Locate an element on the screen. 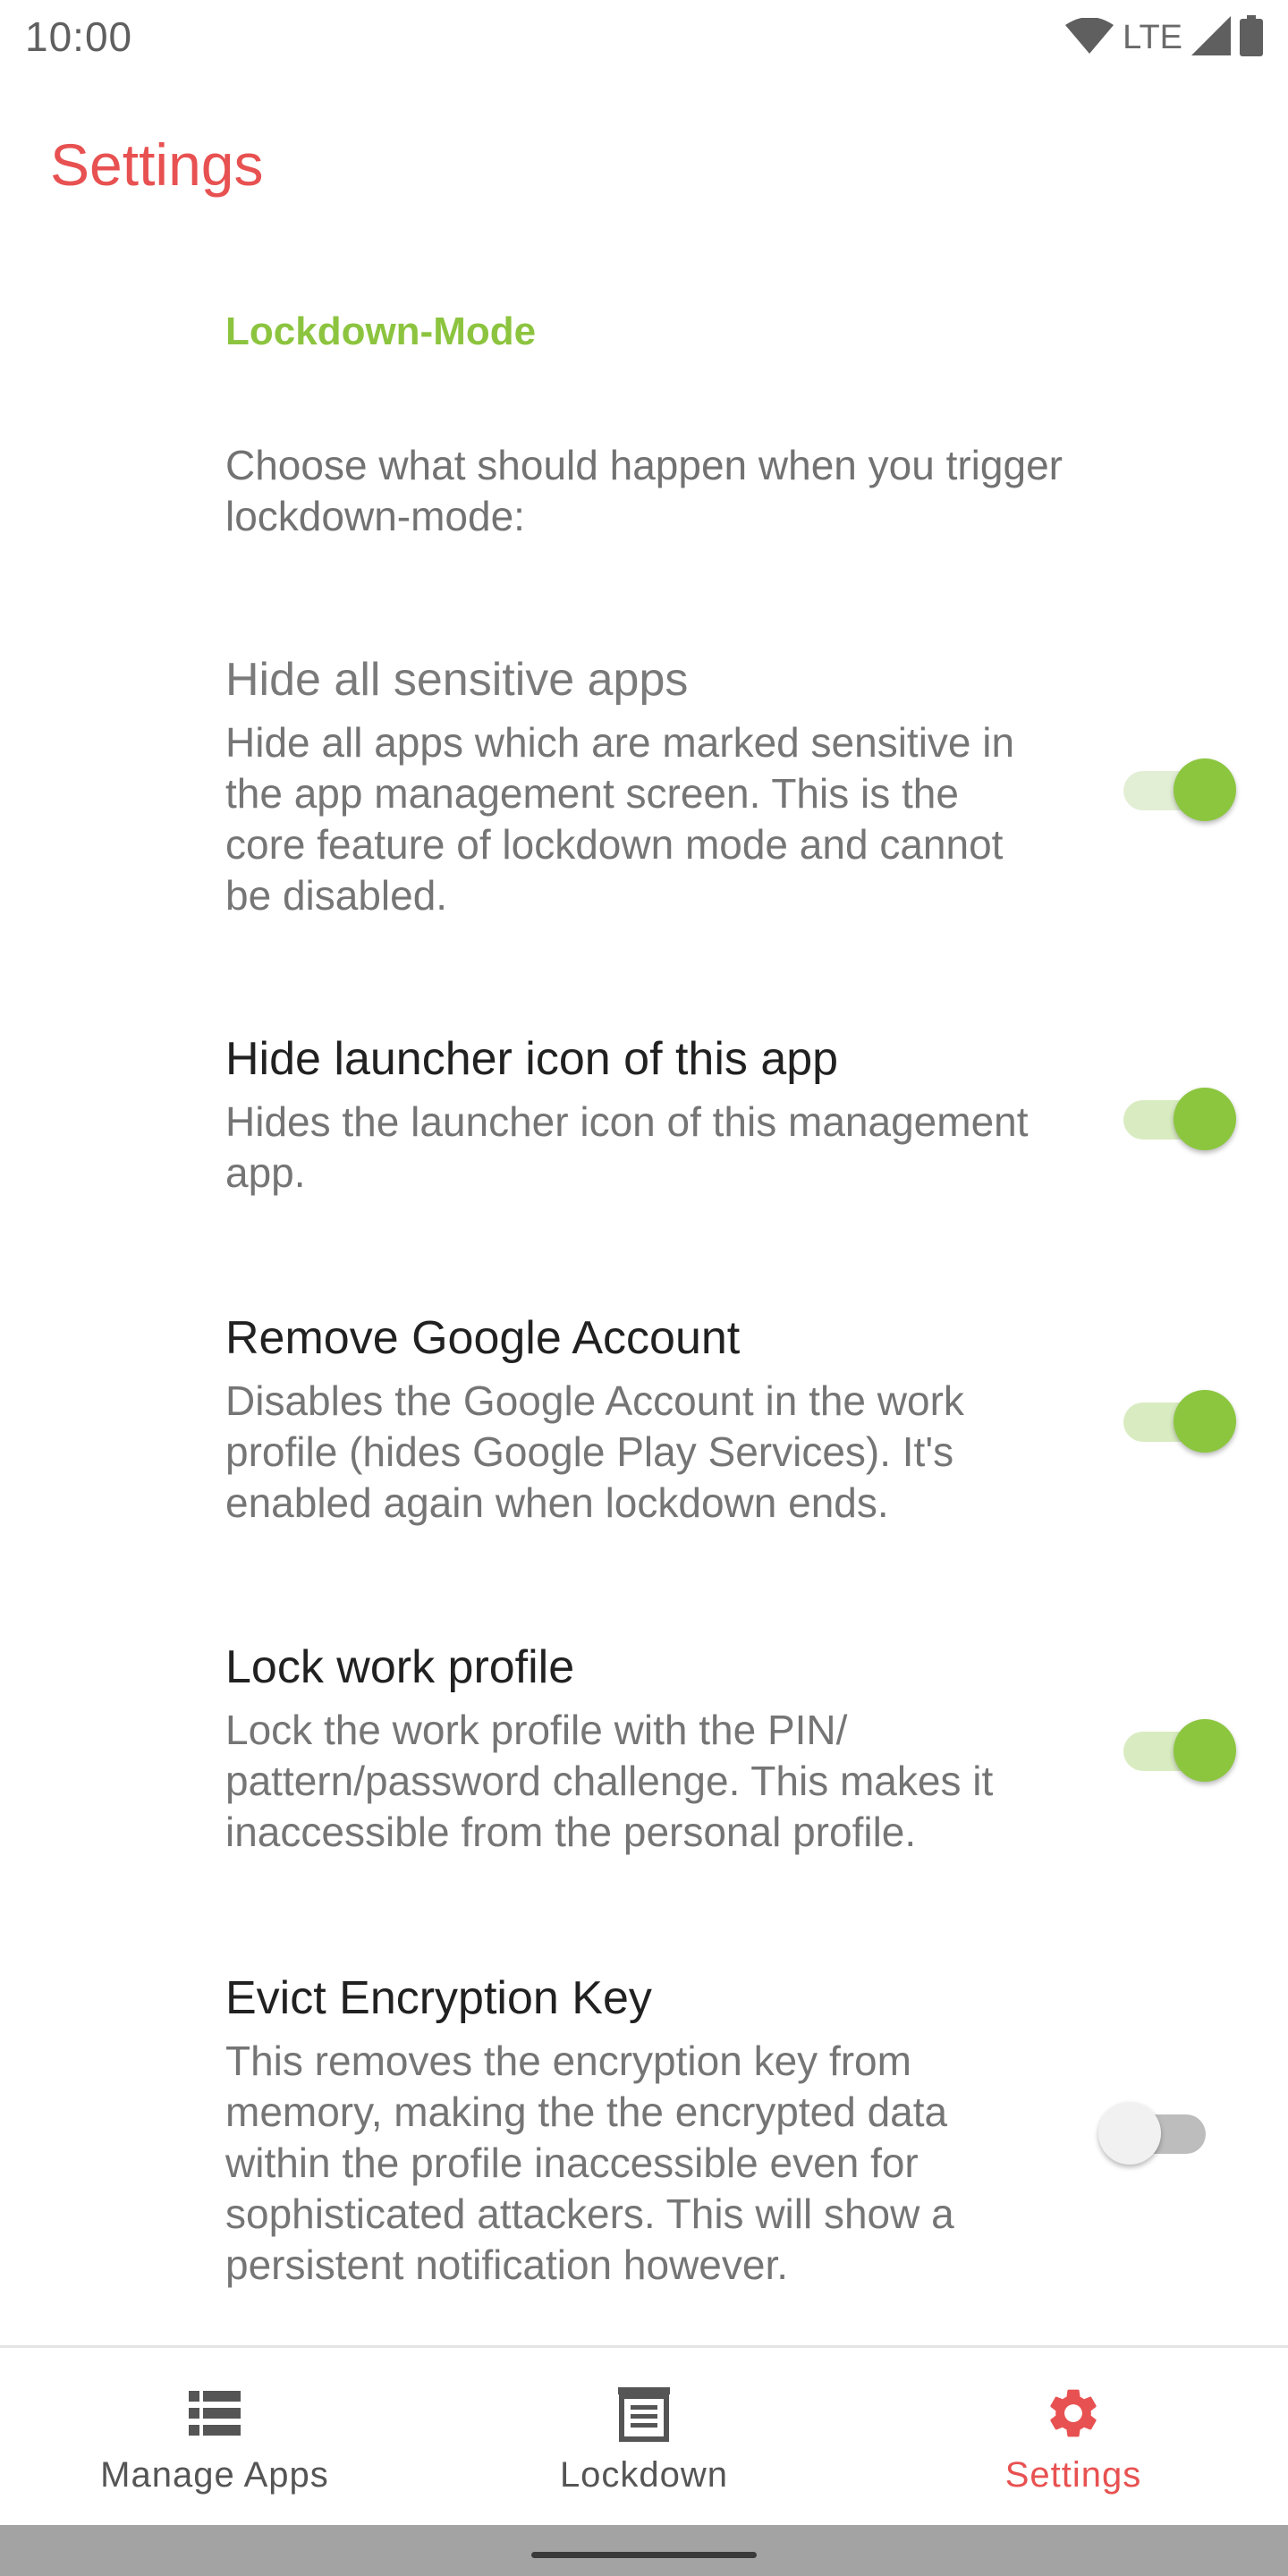 This screenshot has width=1288, height=2576. nav-label: Lockdown is located at coordinates (644, 2475).